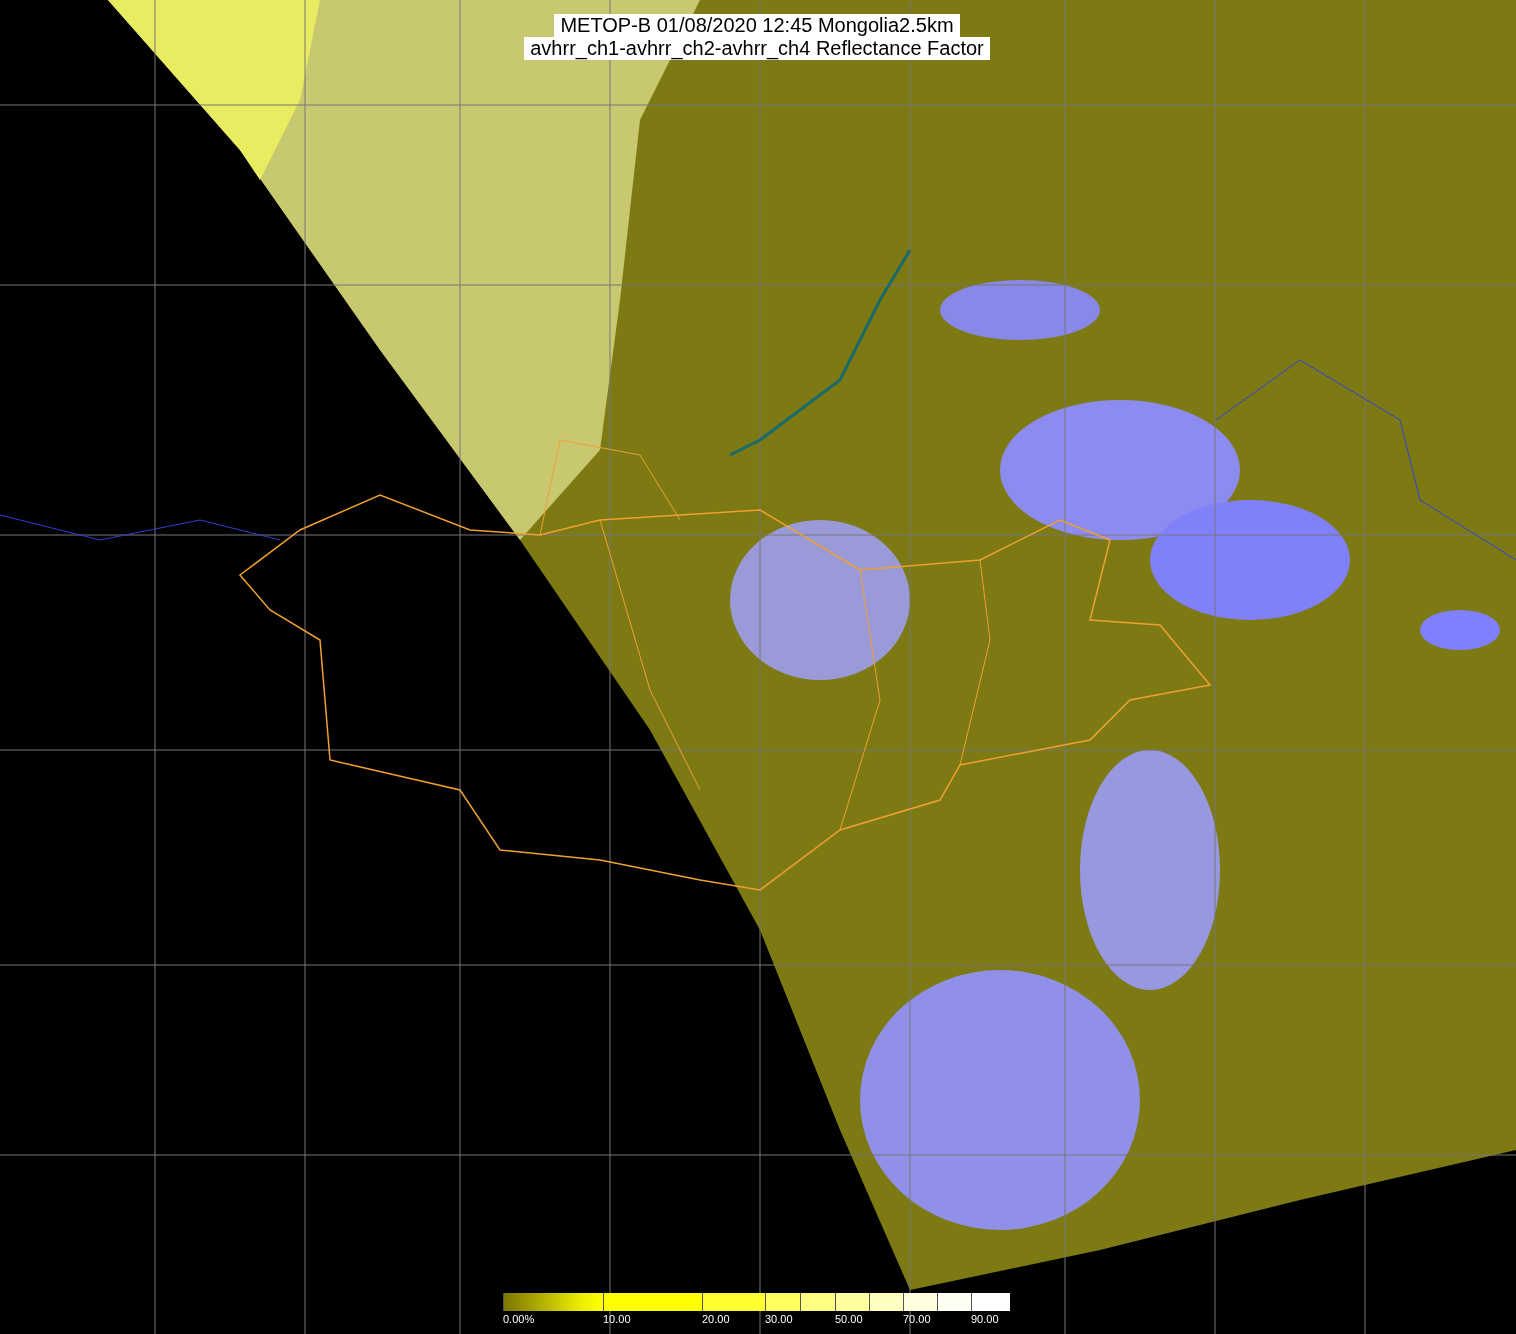 The width and height of the screenshot is (1516, 1334). What do you see at coordinates (849, 1319) in the screenshot?
I see `scale-label: 50.00` at bounding box center [849, 1319].